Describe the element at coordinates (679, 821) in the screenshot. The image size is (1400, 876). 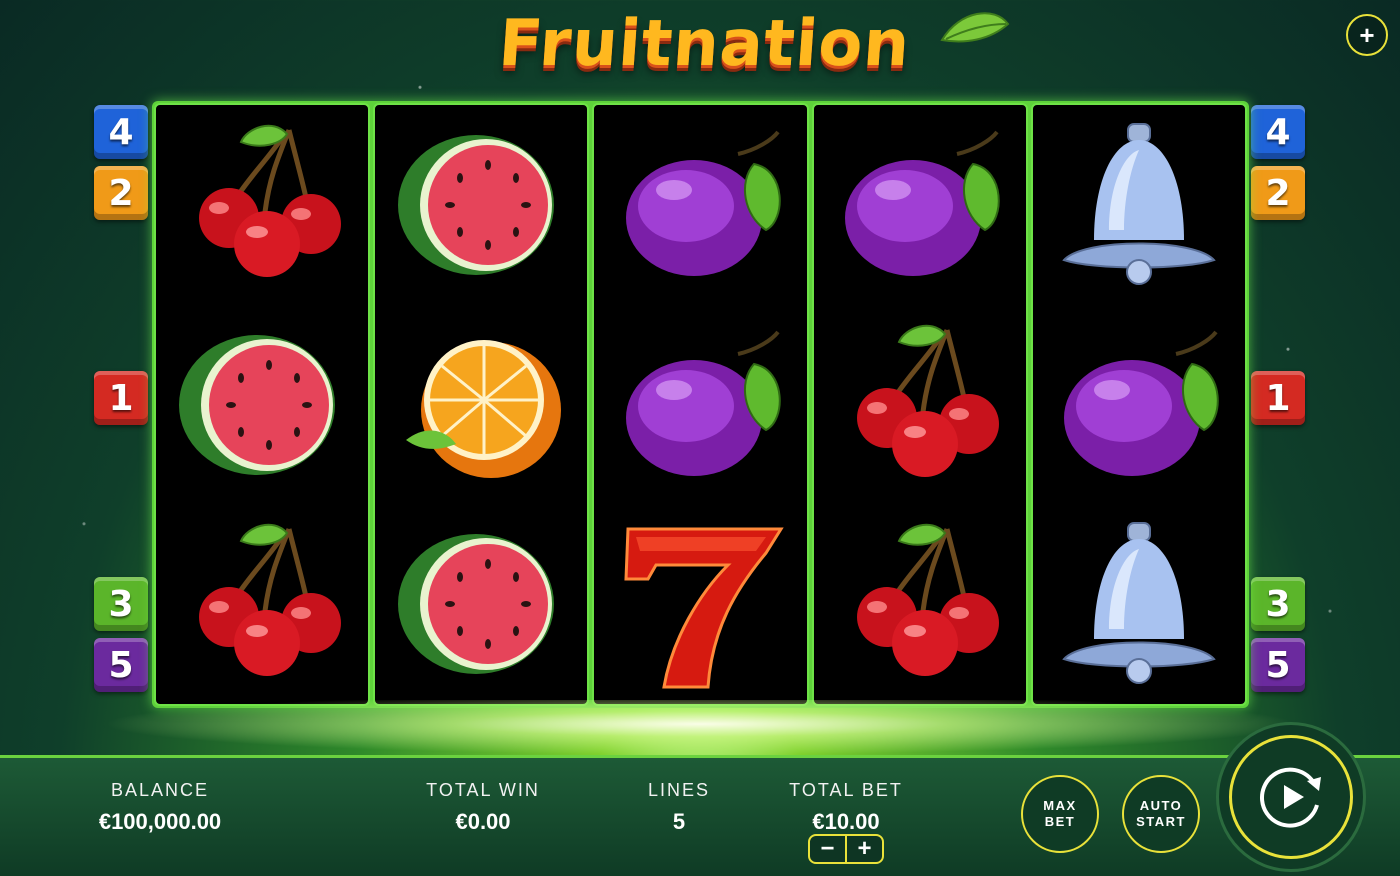
I see `lines-value: 5` at that location.